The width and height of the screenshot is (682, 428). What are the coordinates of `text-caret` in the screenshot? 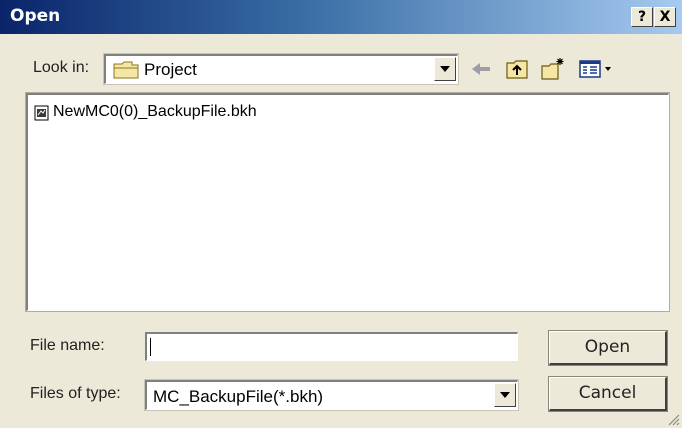 It's located at (150, 347).